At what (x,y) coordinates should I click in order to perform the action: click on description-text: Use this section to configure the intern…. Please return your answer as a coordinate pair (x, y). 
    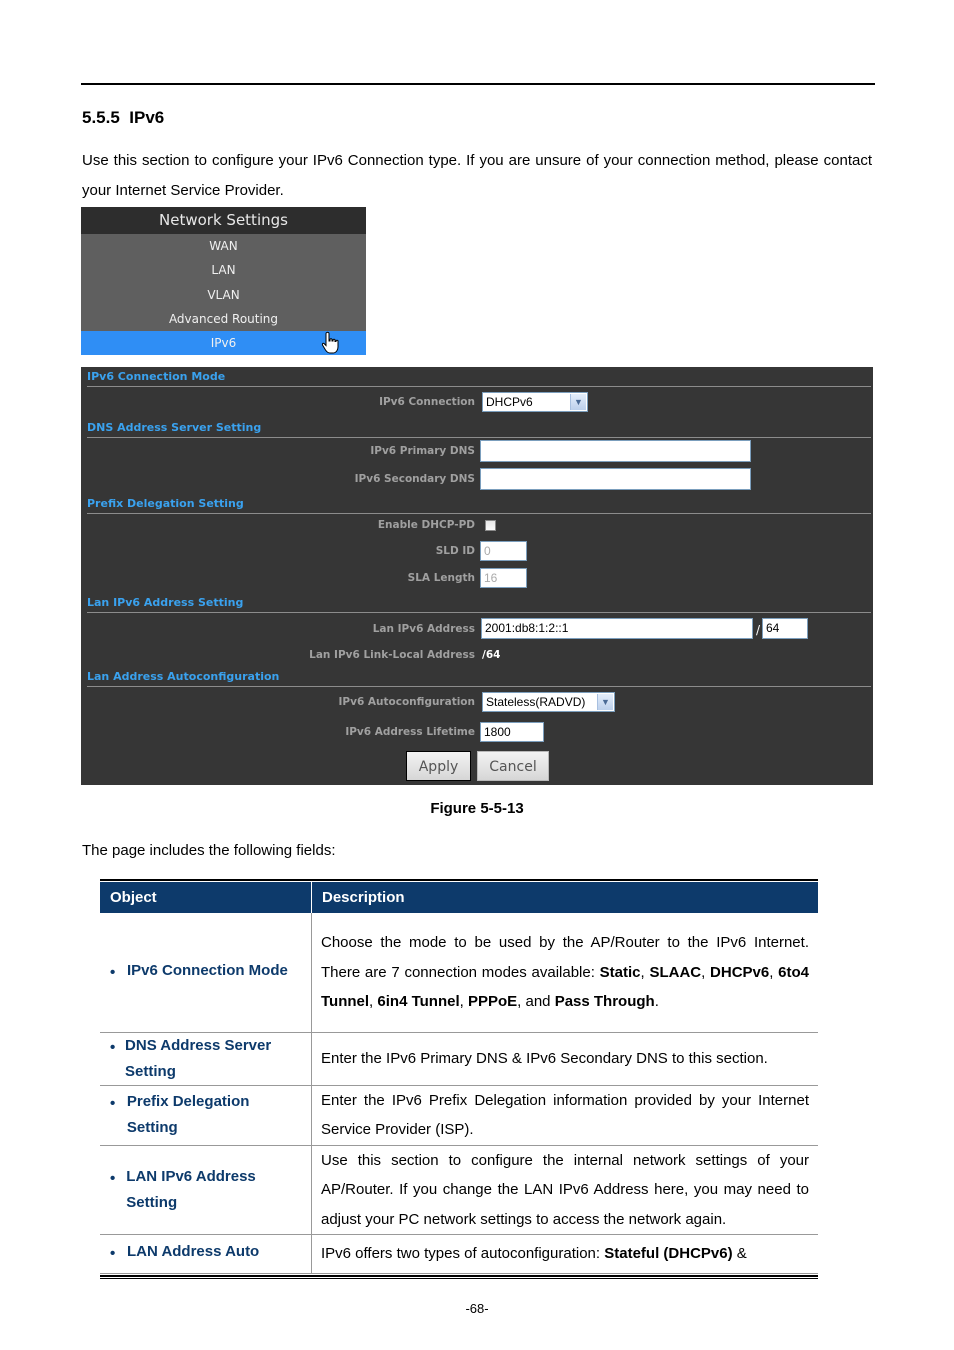
    Looking at the image, I should click on (565, 1189).